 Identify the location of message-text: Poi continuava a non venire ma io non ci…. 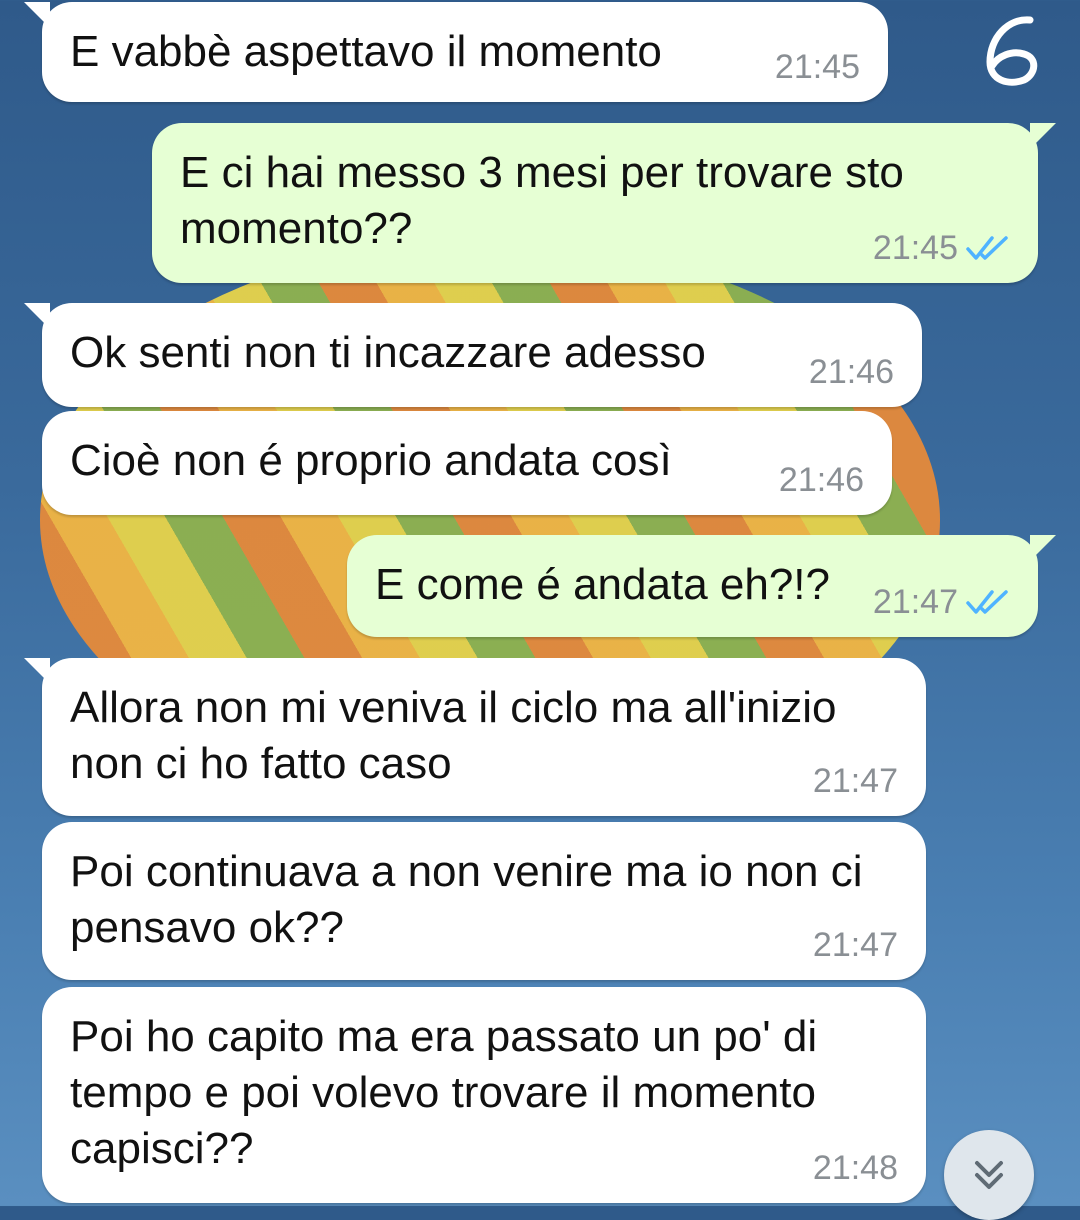
(466, 899).